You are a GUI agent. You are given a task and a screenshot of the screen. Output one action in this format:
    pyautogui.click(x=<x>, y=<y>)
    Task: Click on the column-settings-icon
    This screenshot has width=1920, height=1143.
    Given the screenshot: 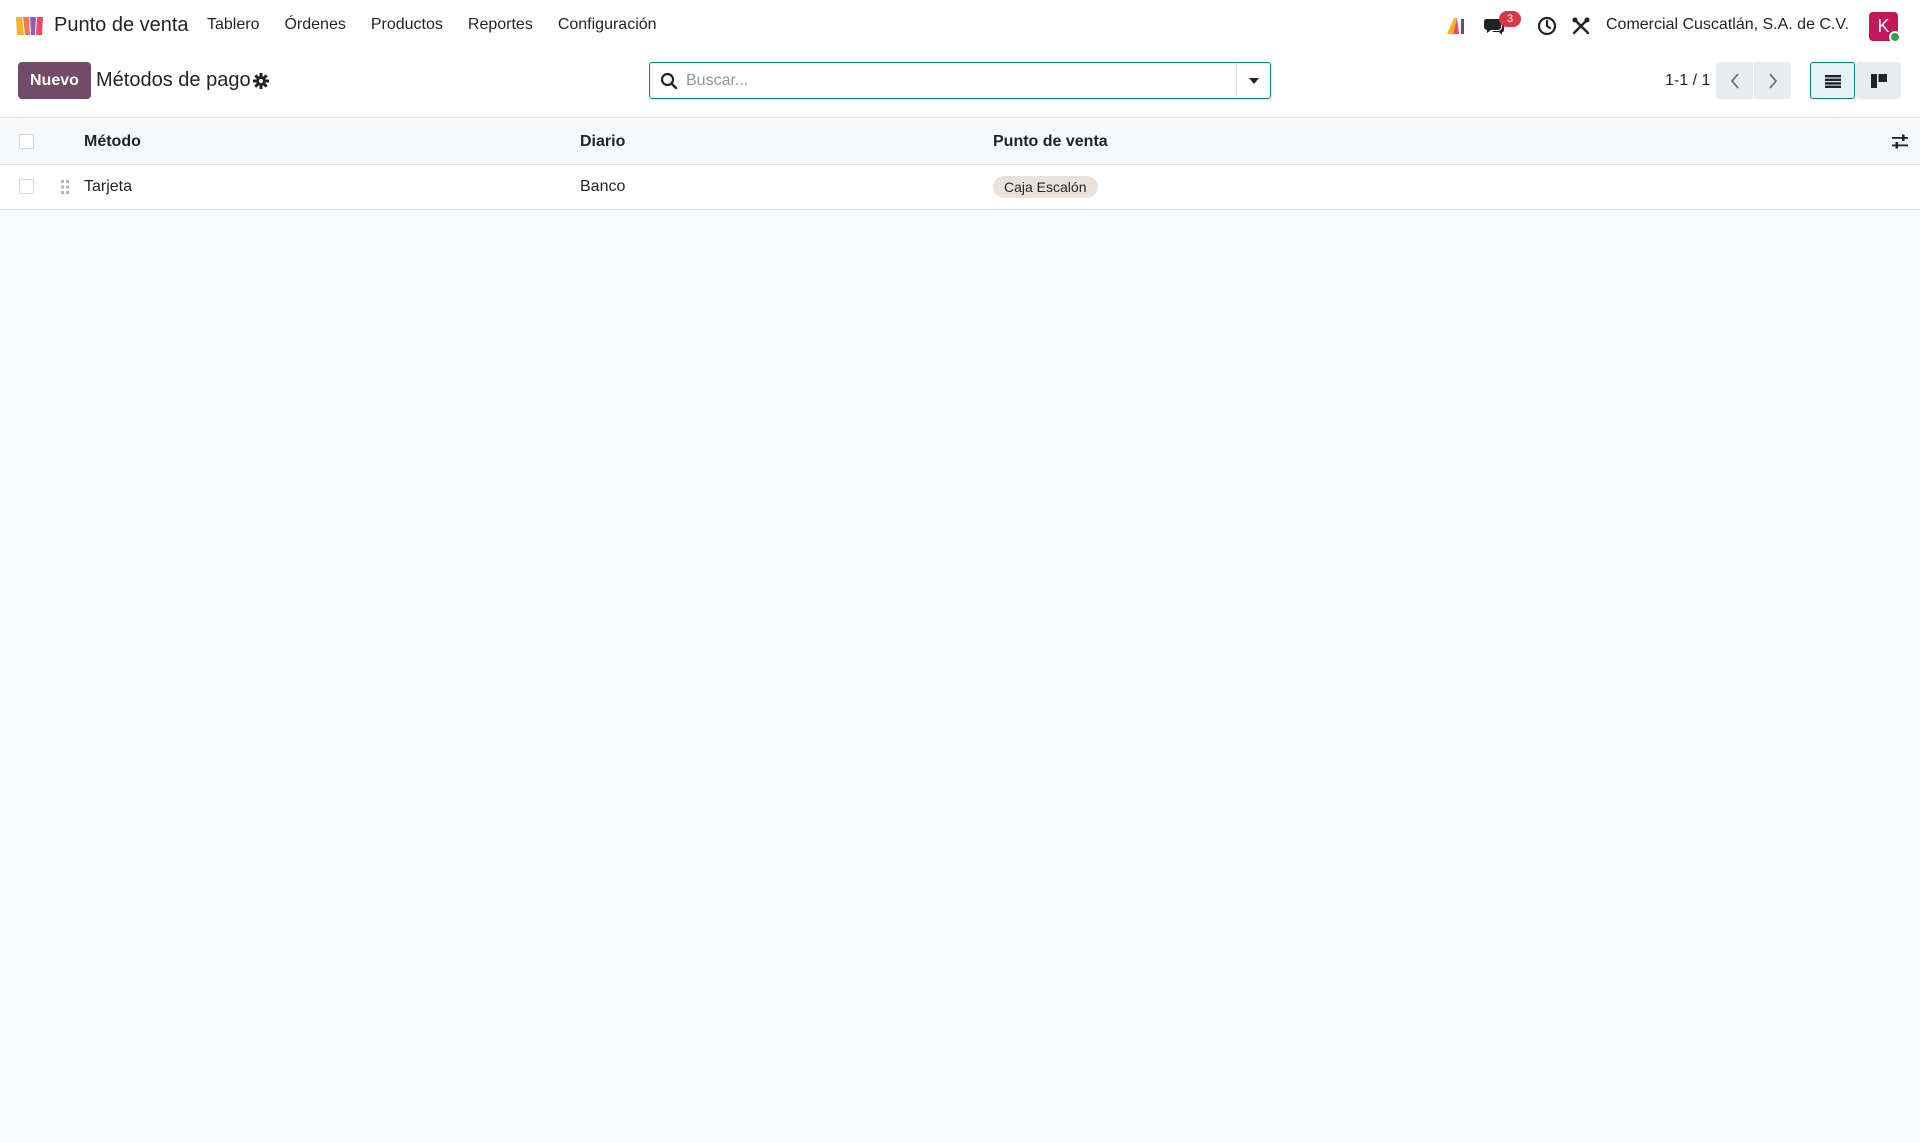 What is the action you would take?
    pyautogui.click(x=1900, y=142)
    